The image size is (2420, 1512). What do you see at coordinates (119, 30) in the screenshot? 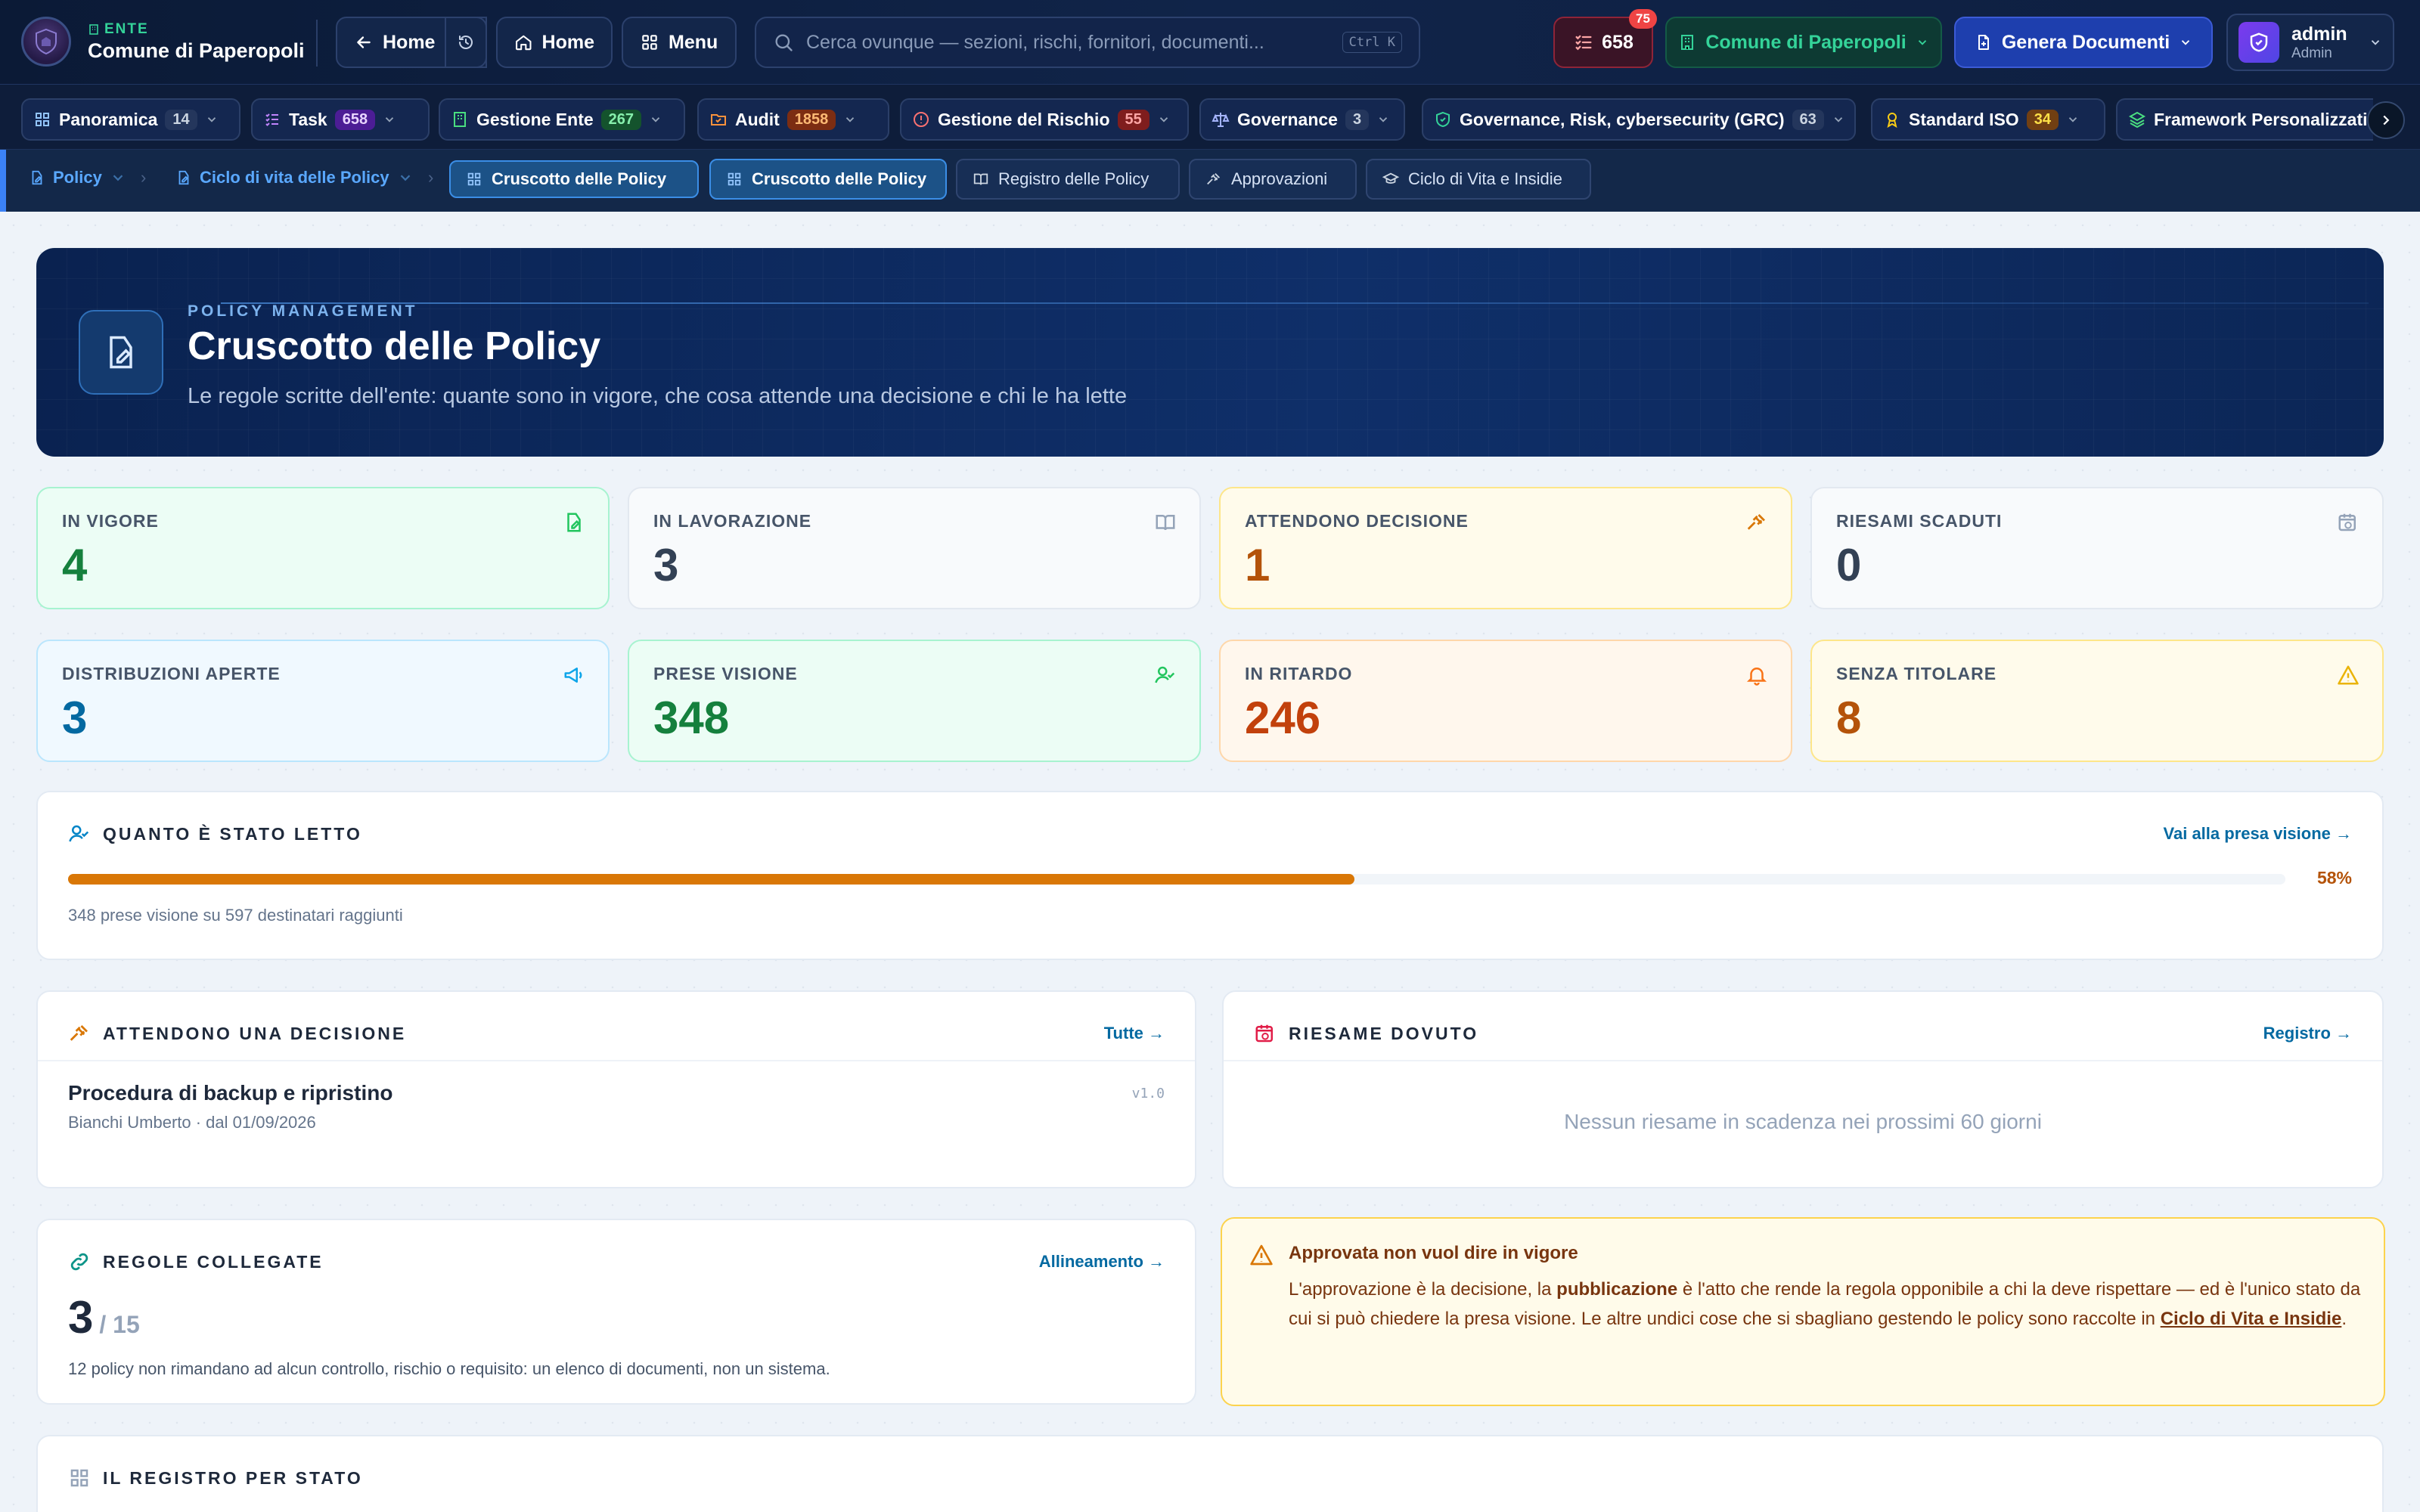
I see `ente-label: ENTE` at bounding box center [119, 30].